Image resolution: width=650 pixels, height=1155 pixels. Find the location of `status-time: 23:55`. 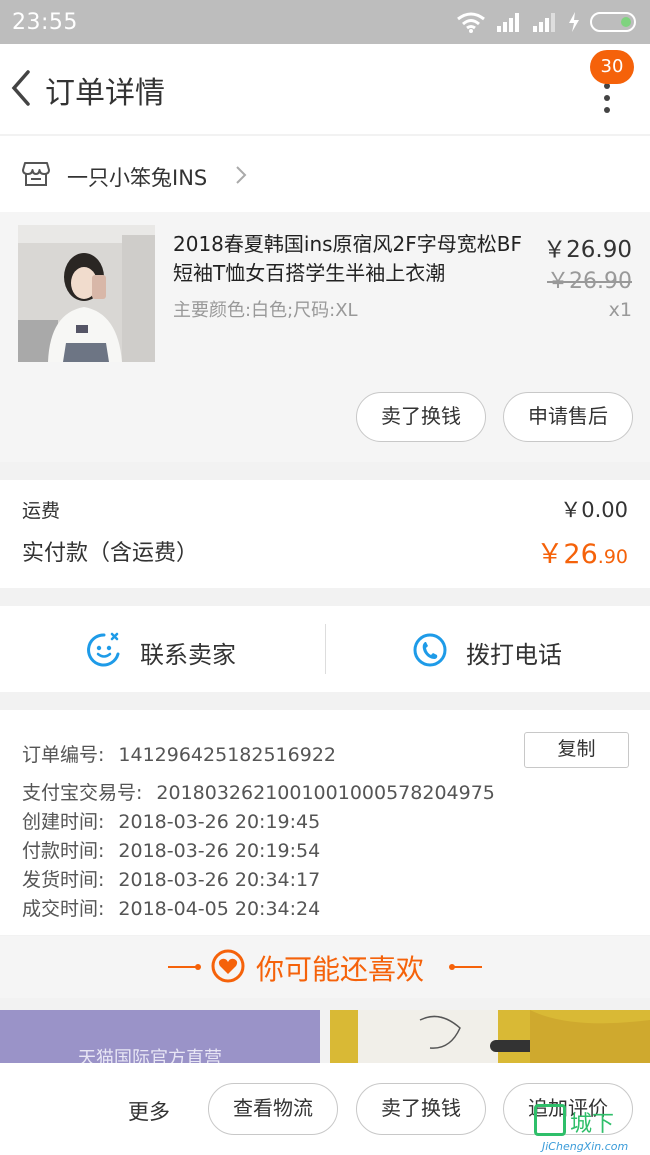

status-time: 23:55 is located at coordinates (45, 22).